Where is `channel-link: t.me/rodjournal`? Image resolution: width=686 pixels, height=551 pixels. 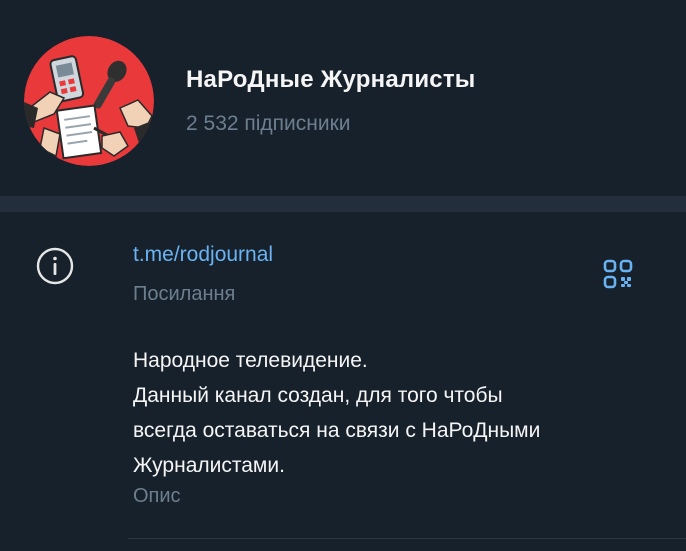
channel-link: t.me/rodjournal is located at coordinates (203, 255).